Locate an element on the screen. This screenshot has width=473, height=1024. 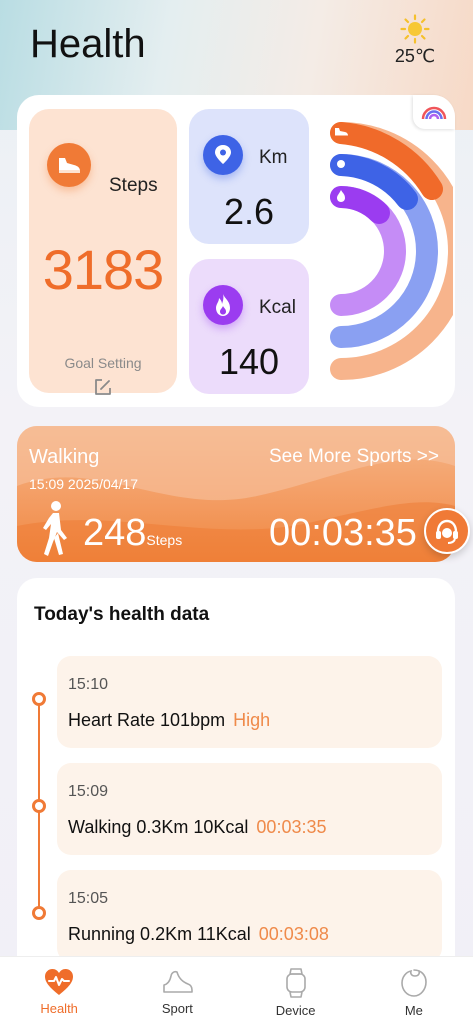
entry-description: Walking 0.3Km 10Kcal 00:03:35 is located at coordinates (197, 827).